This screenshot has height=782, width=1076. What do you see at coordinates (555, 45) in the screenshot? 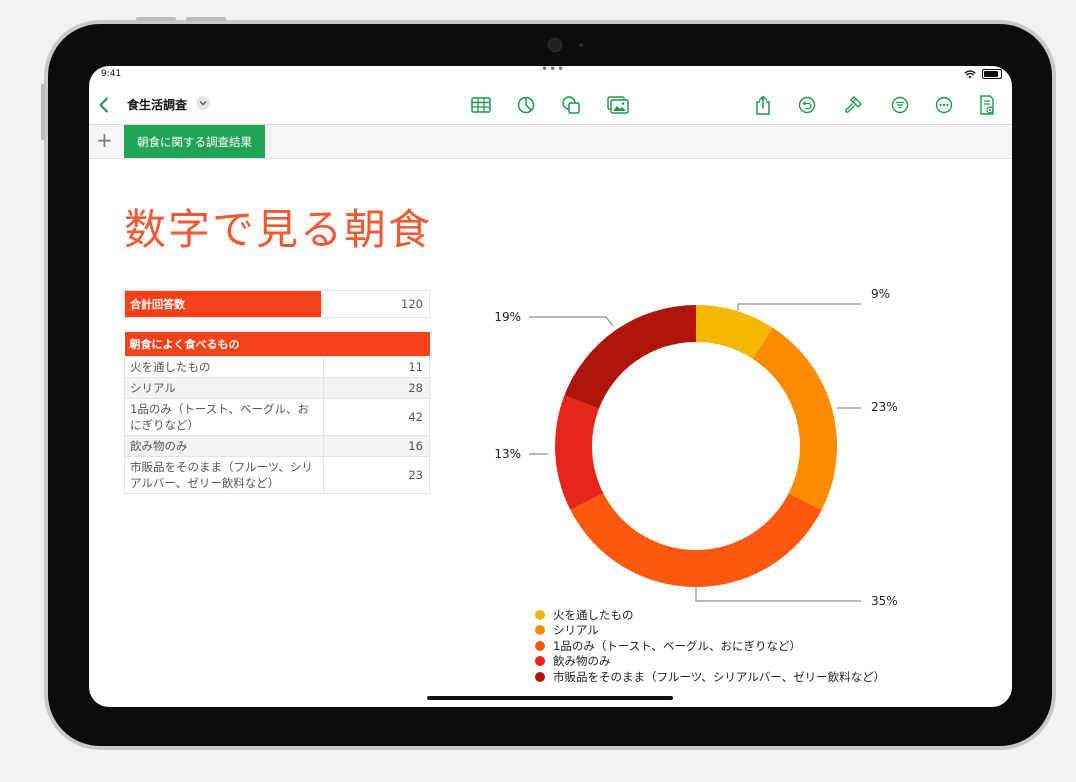
I see `front-camera` at bounding box center [555, 45].